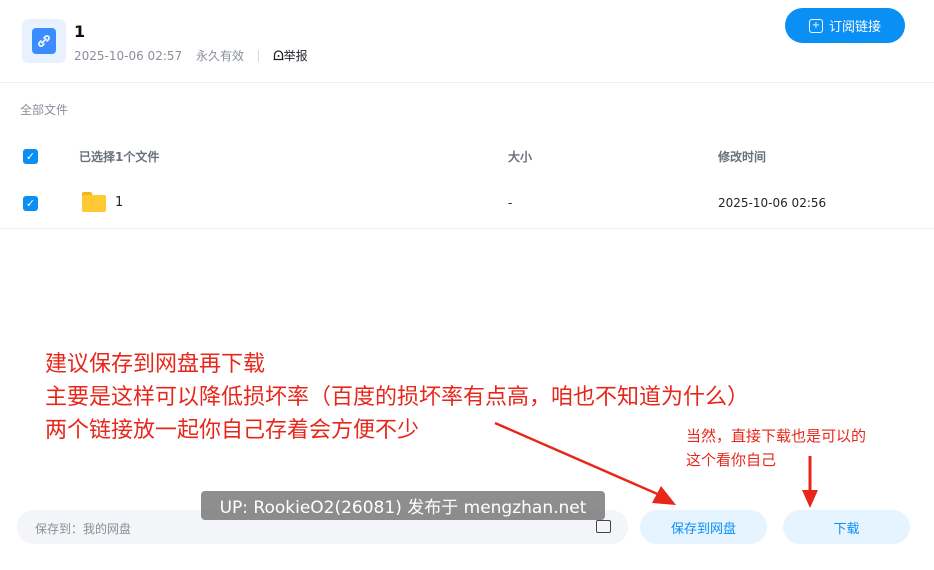 The height and width of the screenshot is (570, 934). I want to click on save-destination-label: 保存到：我的网盘, so click(83, 529).